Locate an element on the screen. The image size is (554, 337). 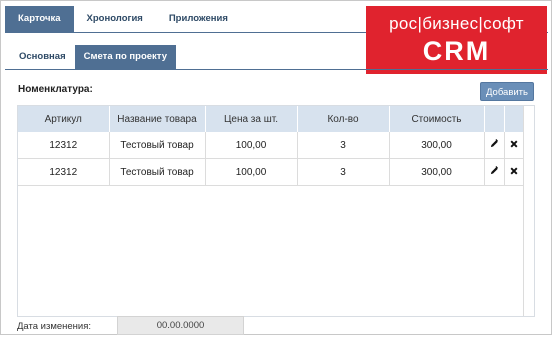
add-button: Добавить is located at coordinates (507, 91).